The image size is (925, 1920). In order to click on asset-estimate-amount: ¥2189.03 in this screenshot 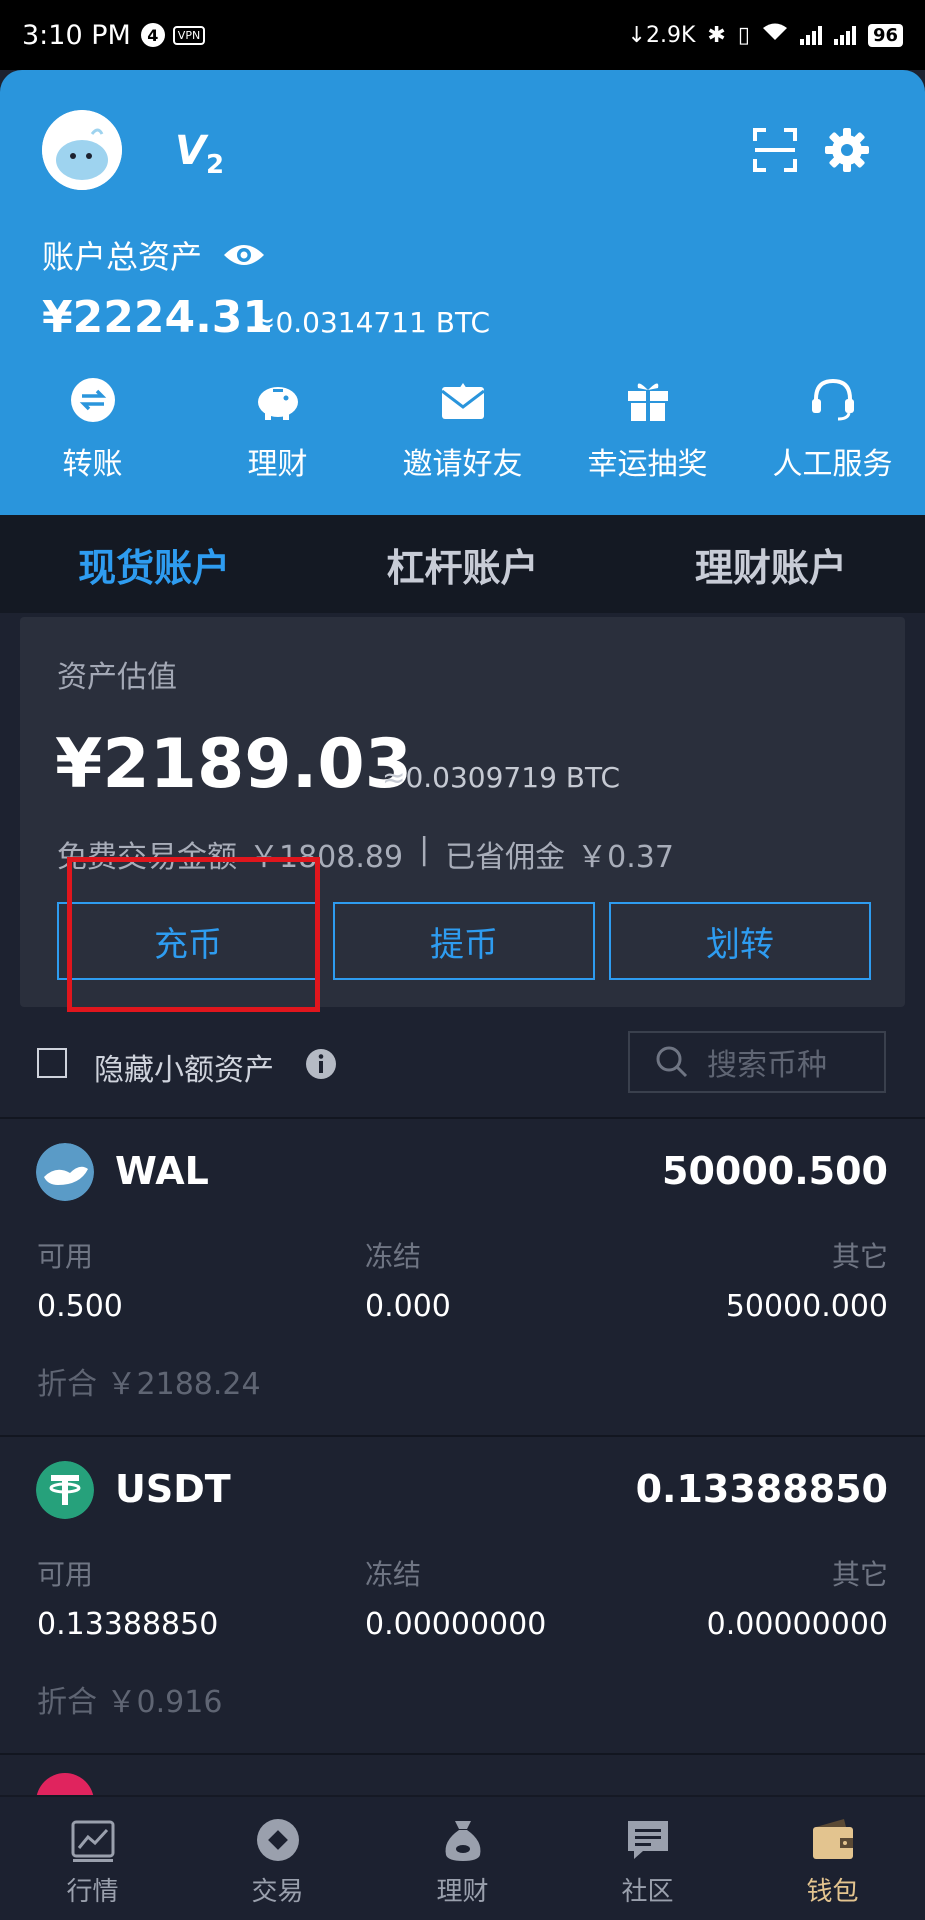, I will do `click(234, 764)`.